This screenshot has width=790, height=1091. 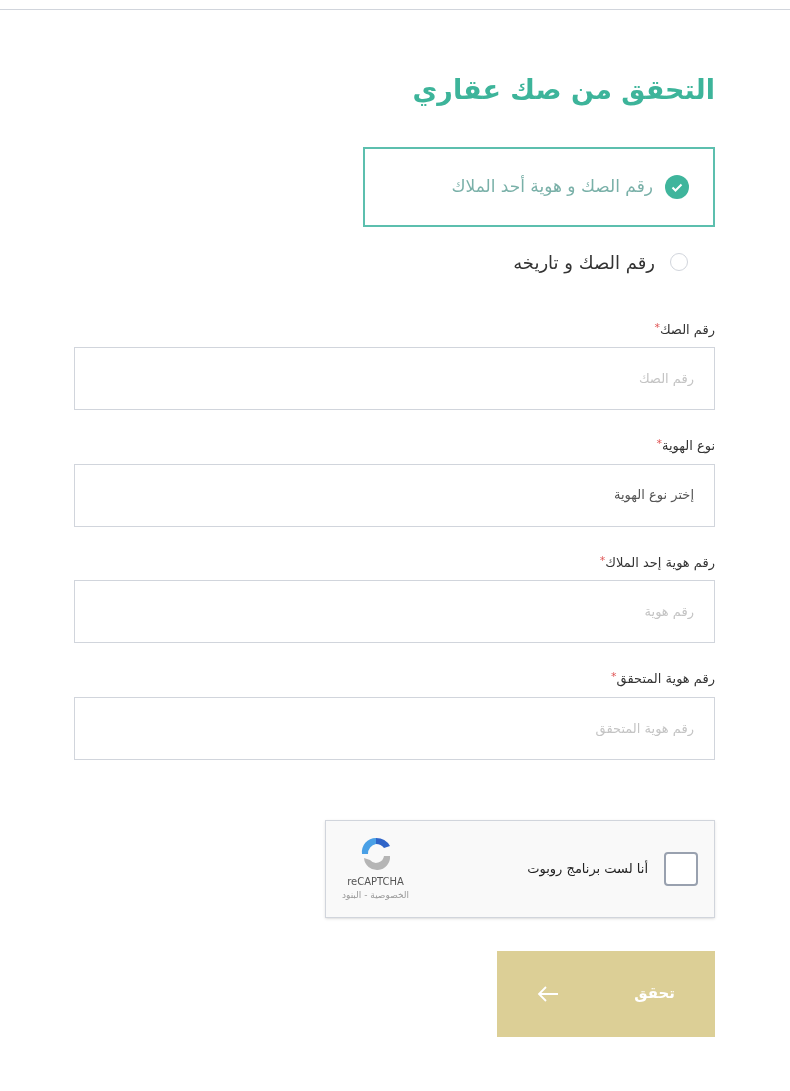 What do you see at coordinates (394, 728) in the screenshot?
I see `input-field: رقم هوية المتحقق` at bounding box center [394, 728].